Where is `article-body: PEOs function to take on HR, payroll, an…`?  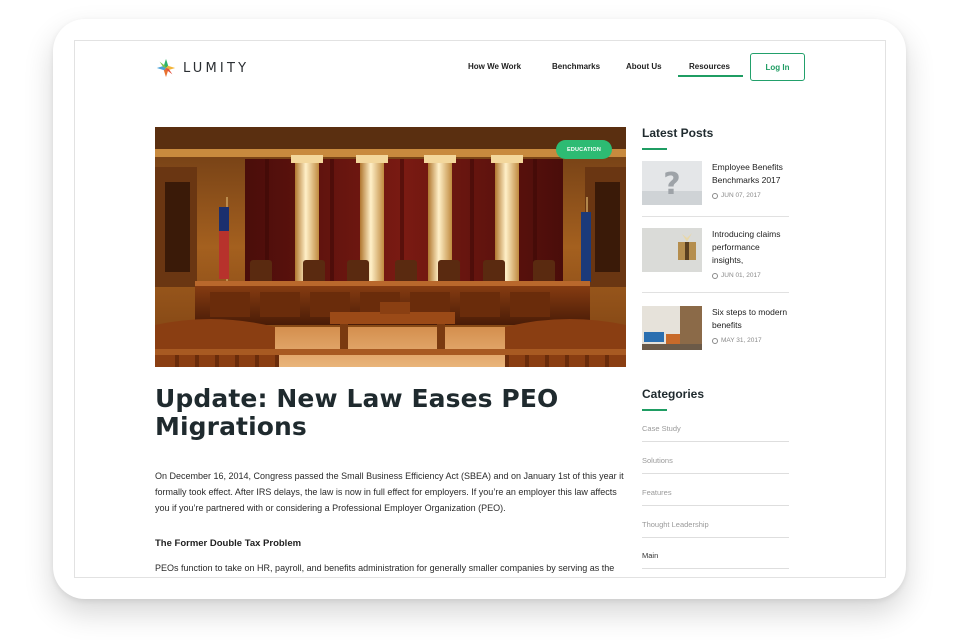 article-body: PEOs function to take on HR, payroll, an… is located at coordinates (385, 568).